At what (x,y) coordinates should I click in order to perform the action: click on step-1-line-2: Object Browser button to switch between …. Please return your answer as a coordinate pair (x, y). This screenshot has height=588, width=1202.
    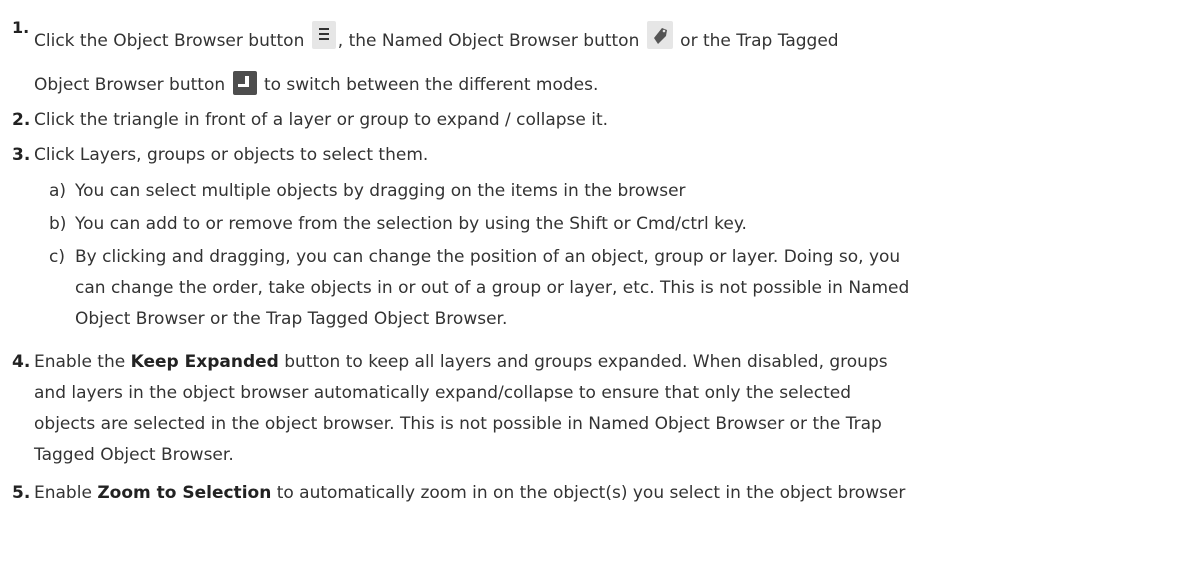
    Looking at the image, I should click on (316, 84).